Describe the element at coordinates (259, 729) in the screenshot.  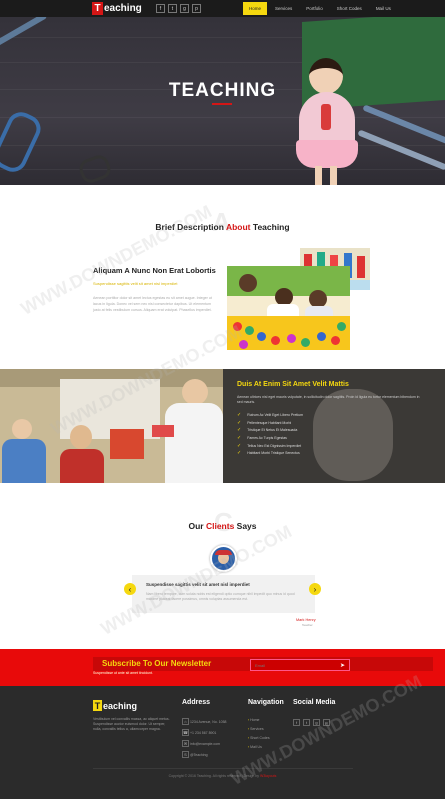
I see `footer-nav-services: › Services` at that location.